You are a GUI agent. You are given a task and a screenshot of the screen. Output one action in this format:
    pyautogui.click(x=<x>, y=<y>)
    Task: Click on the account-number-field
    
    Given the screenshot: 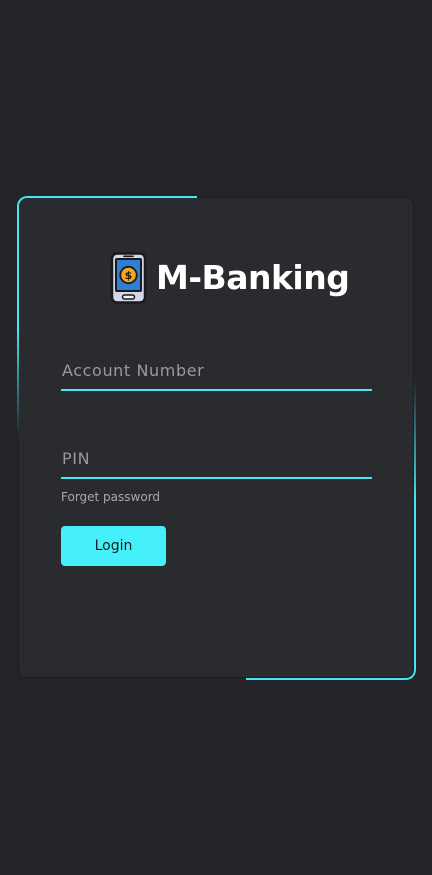 What is the action you would take?
    pyautogui.click(x=216, y=371)
    